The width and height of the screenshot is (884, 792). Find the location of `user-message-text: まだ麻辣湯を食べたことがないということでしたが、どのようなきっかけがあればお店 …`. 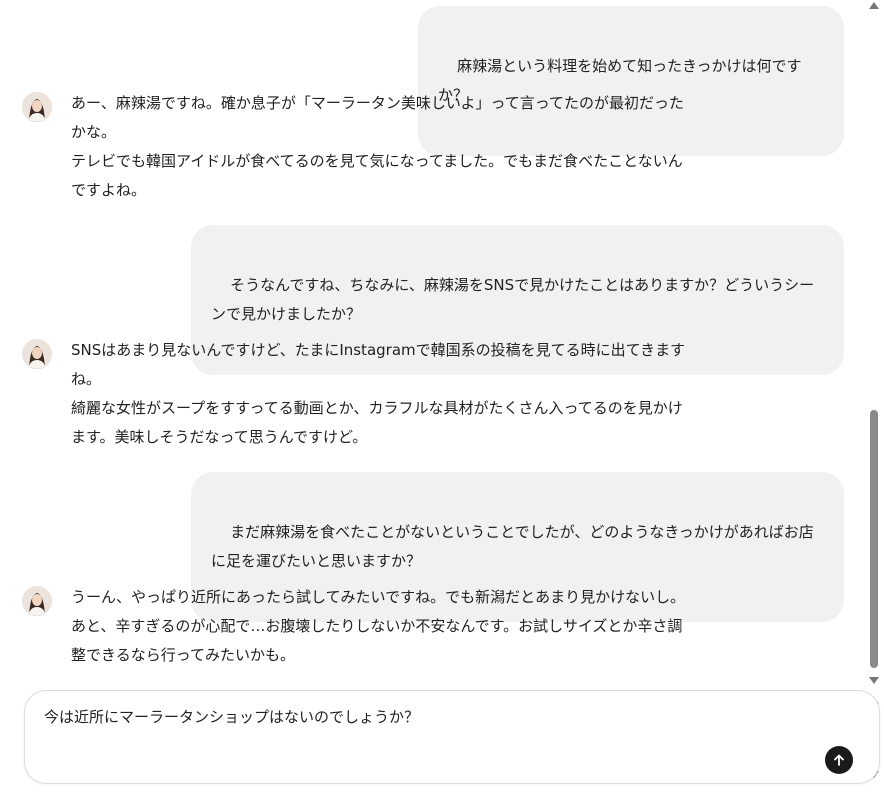

user-message-text: まだ麻辣湯を食べたことがないということでしたが、どのようなきっかけがあればお店 … is located at coordinates (512, 546).